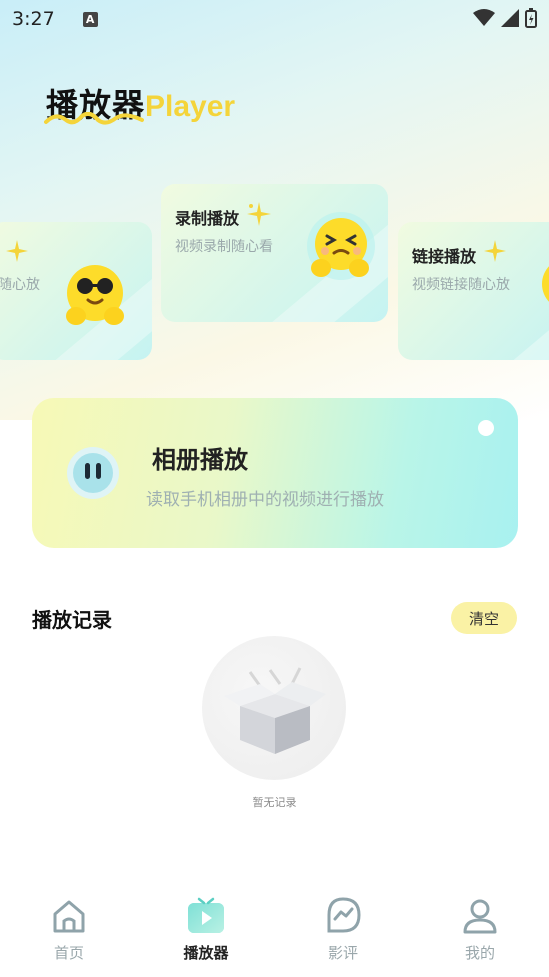 The image size is (549, 977). I want to click on decor-dot, so click(486, 428).